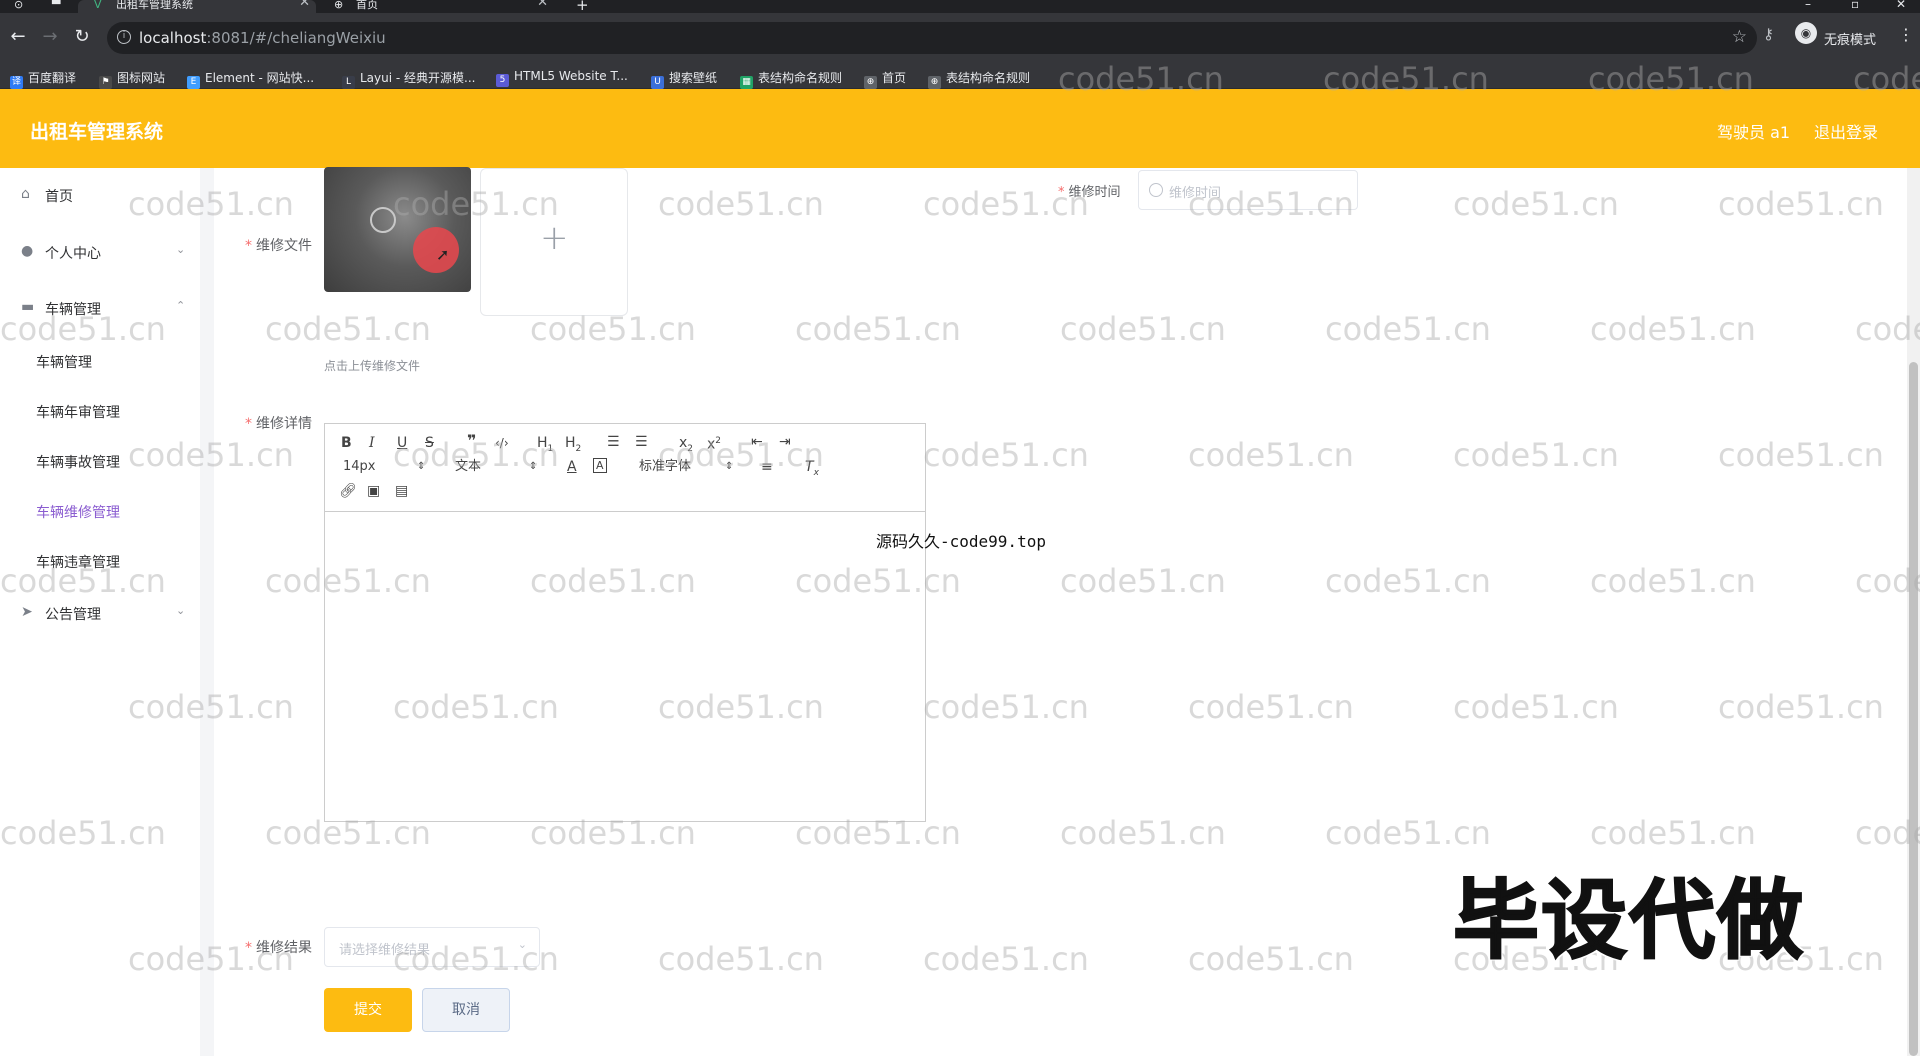 The width and height of the screenshot is (1920, 1056). What do you see at coordinates (82, 37) in the screenshot?
I see `reload-icon: ↻` at bounding box center [82, 37].